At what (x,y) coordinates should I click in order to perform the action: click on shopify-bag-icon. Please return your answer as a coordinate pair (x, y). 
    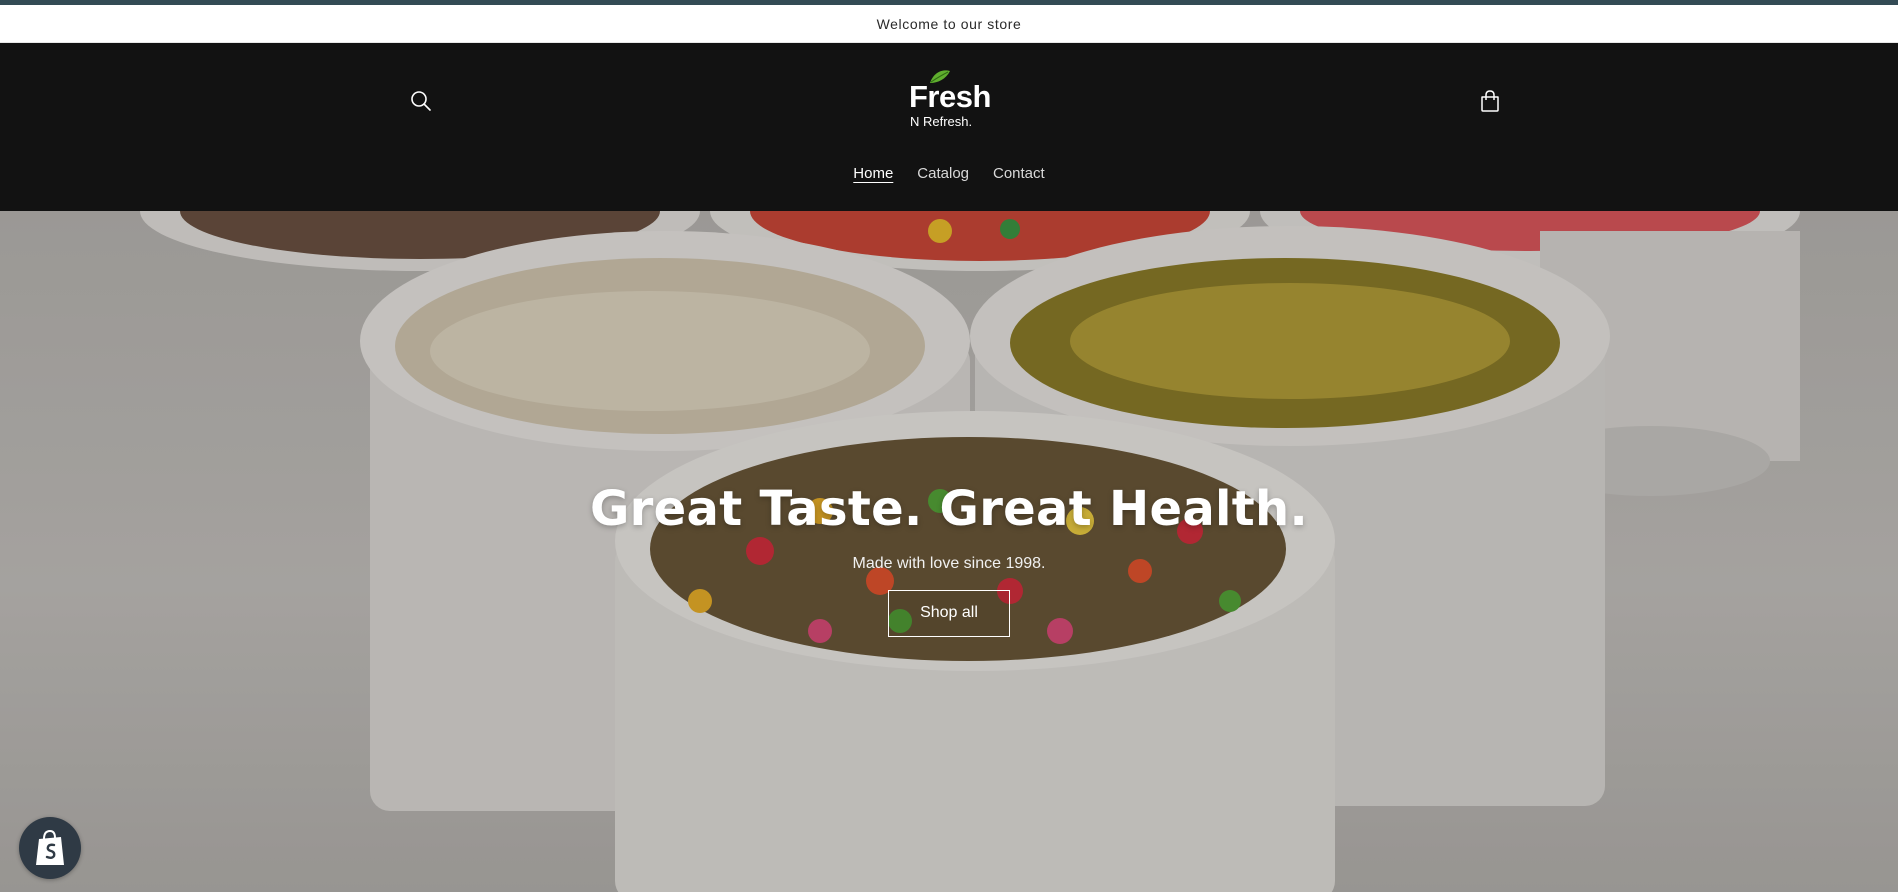
    Looking at the image, I should click on (50, 847).